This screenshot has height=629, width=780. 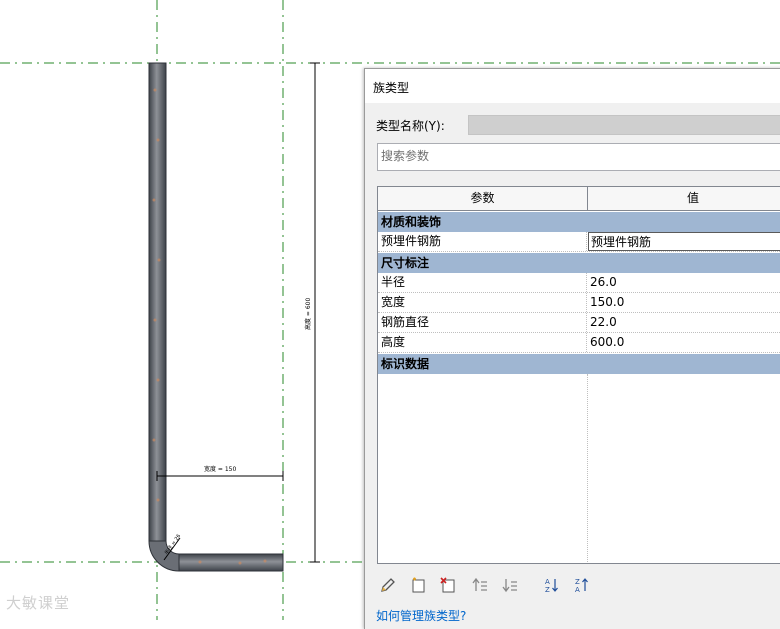 I want to click on param-value-field: 600.0, so click(x=684, y=342).